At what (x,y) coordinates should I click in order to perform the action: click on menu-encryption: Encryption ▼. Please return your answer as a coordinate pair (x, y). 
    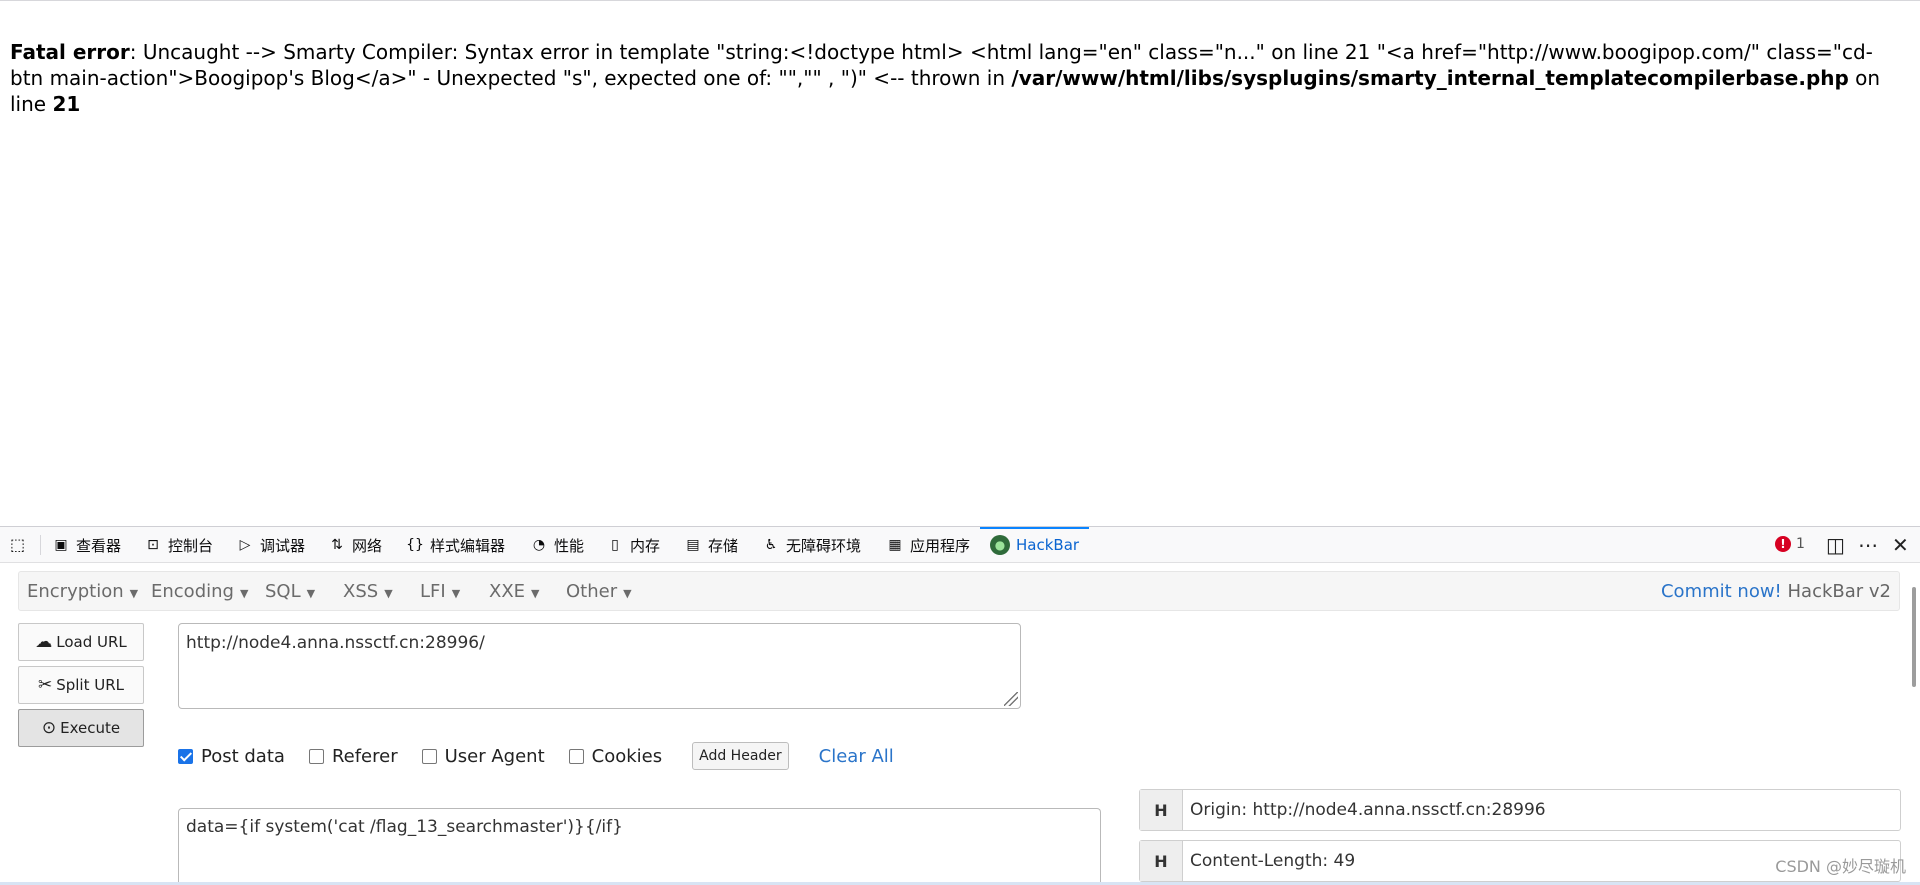
    Looking at the image, I should click on (82, 592).